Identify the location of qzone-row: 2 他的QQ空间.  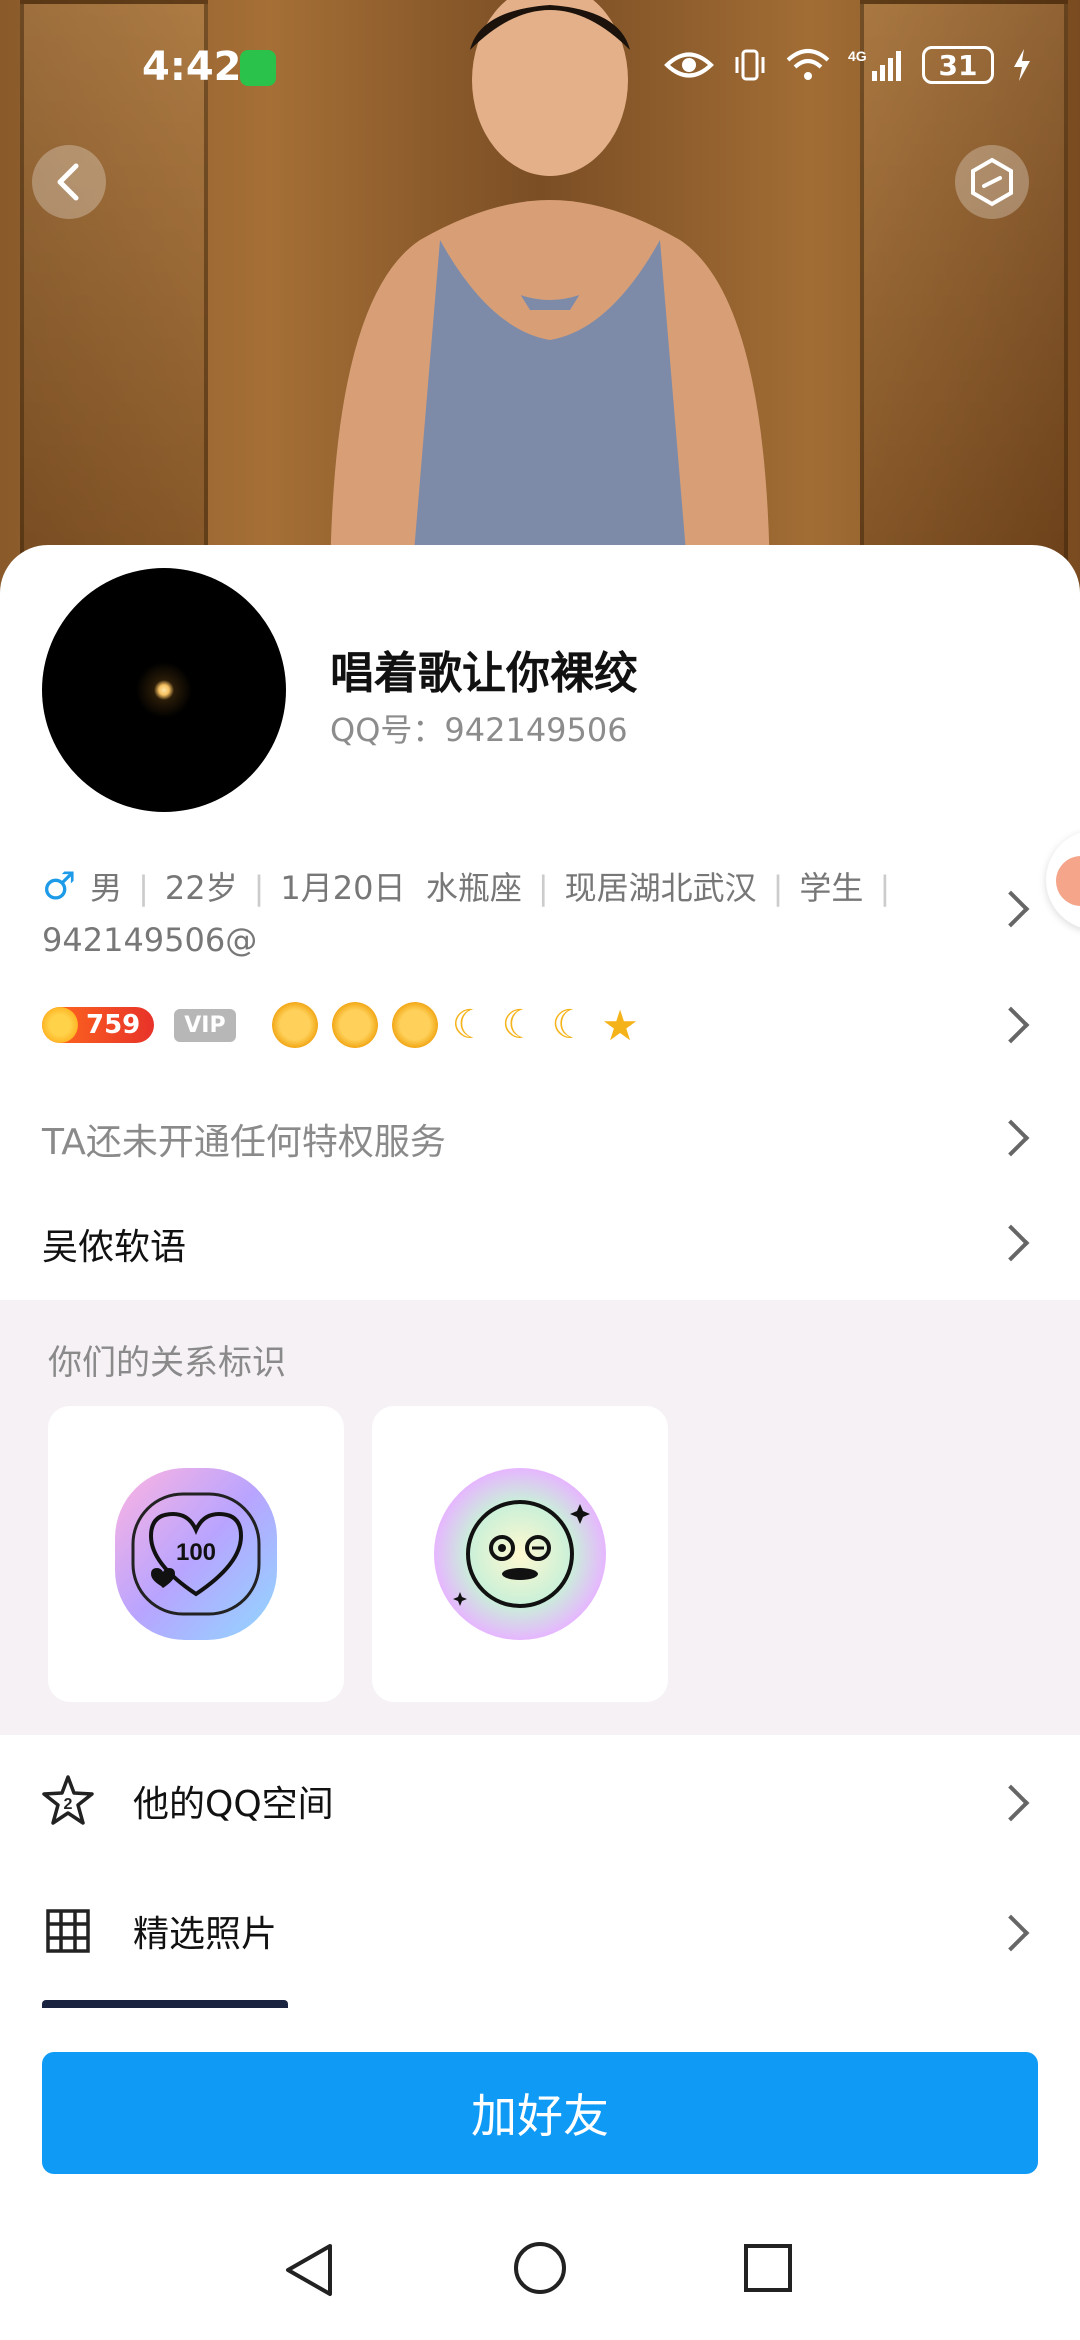
(540, 1801).